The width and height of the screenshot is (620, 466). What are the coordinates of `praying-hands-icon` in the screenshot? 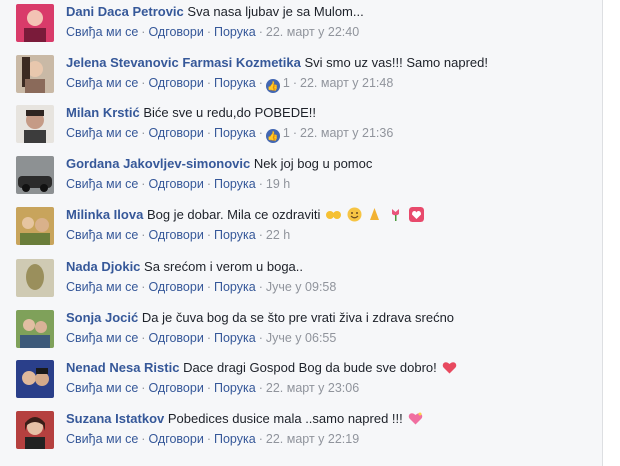 It's located at (375, 214).